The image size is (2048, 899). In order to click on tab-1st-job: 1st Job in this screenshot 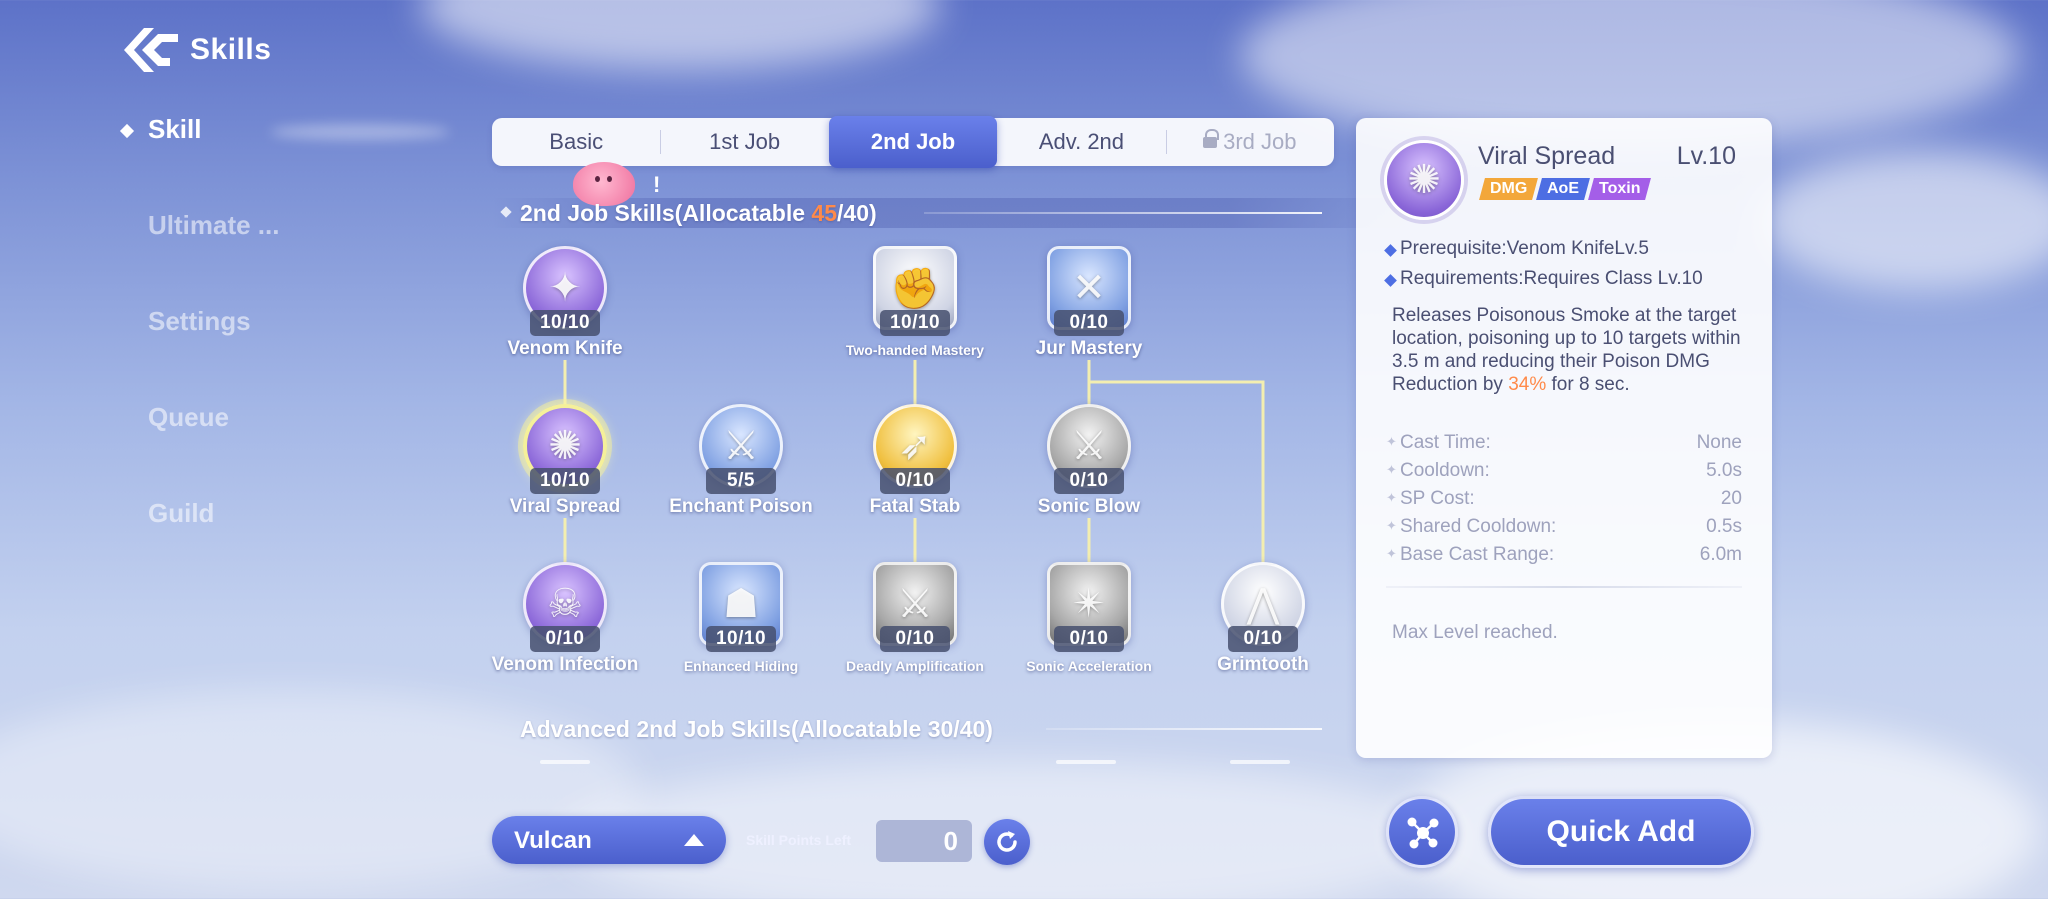, I will do `click(744, 142)`.